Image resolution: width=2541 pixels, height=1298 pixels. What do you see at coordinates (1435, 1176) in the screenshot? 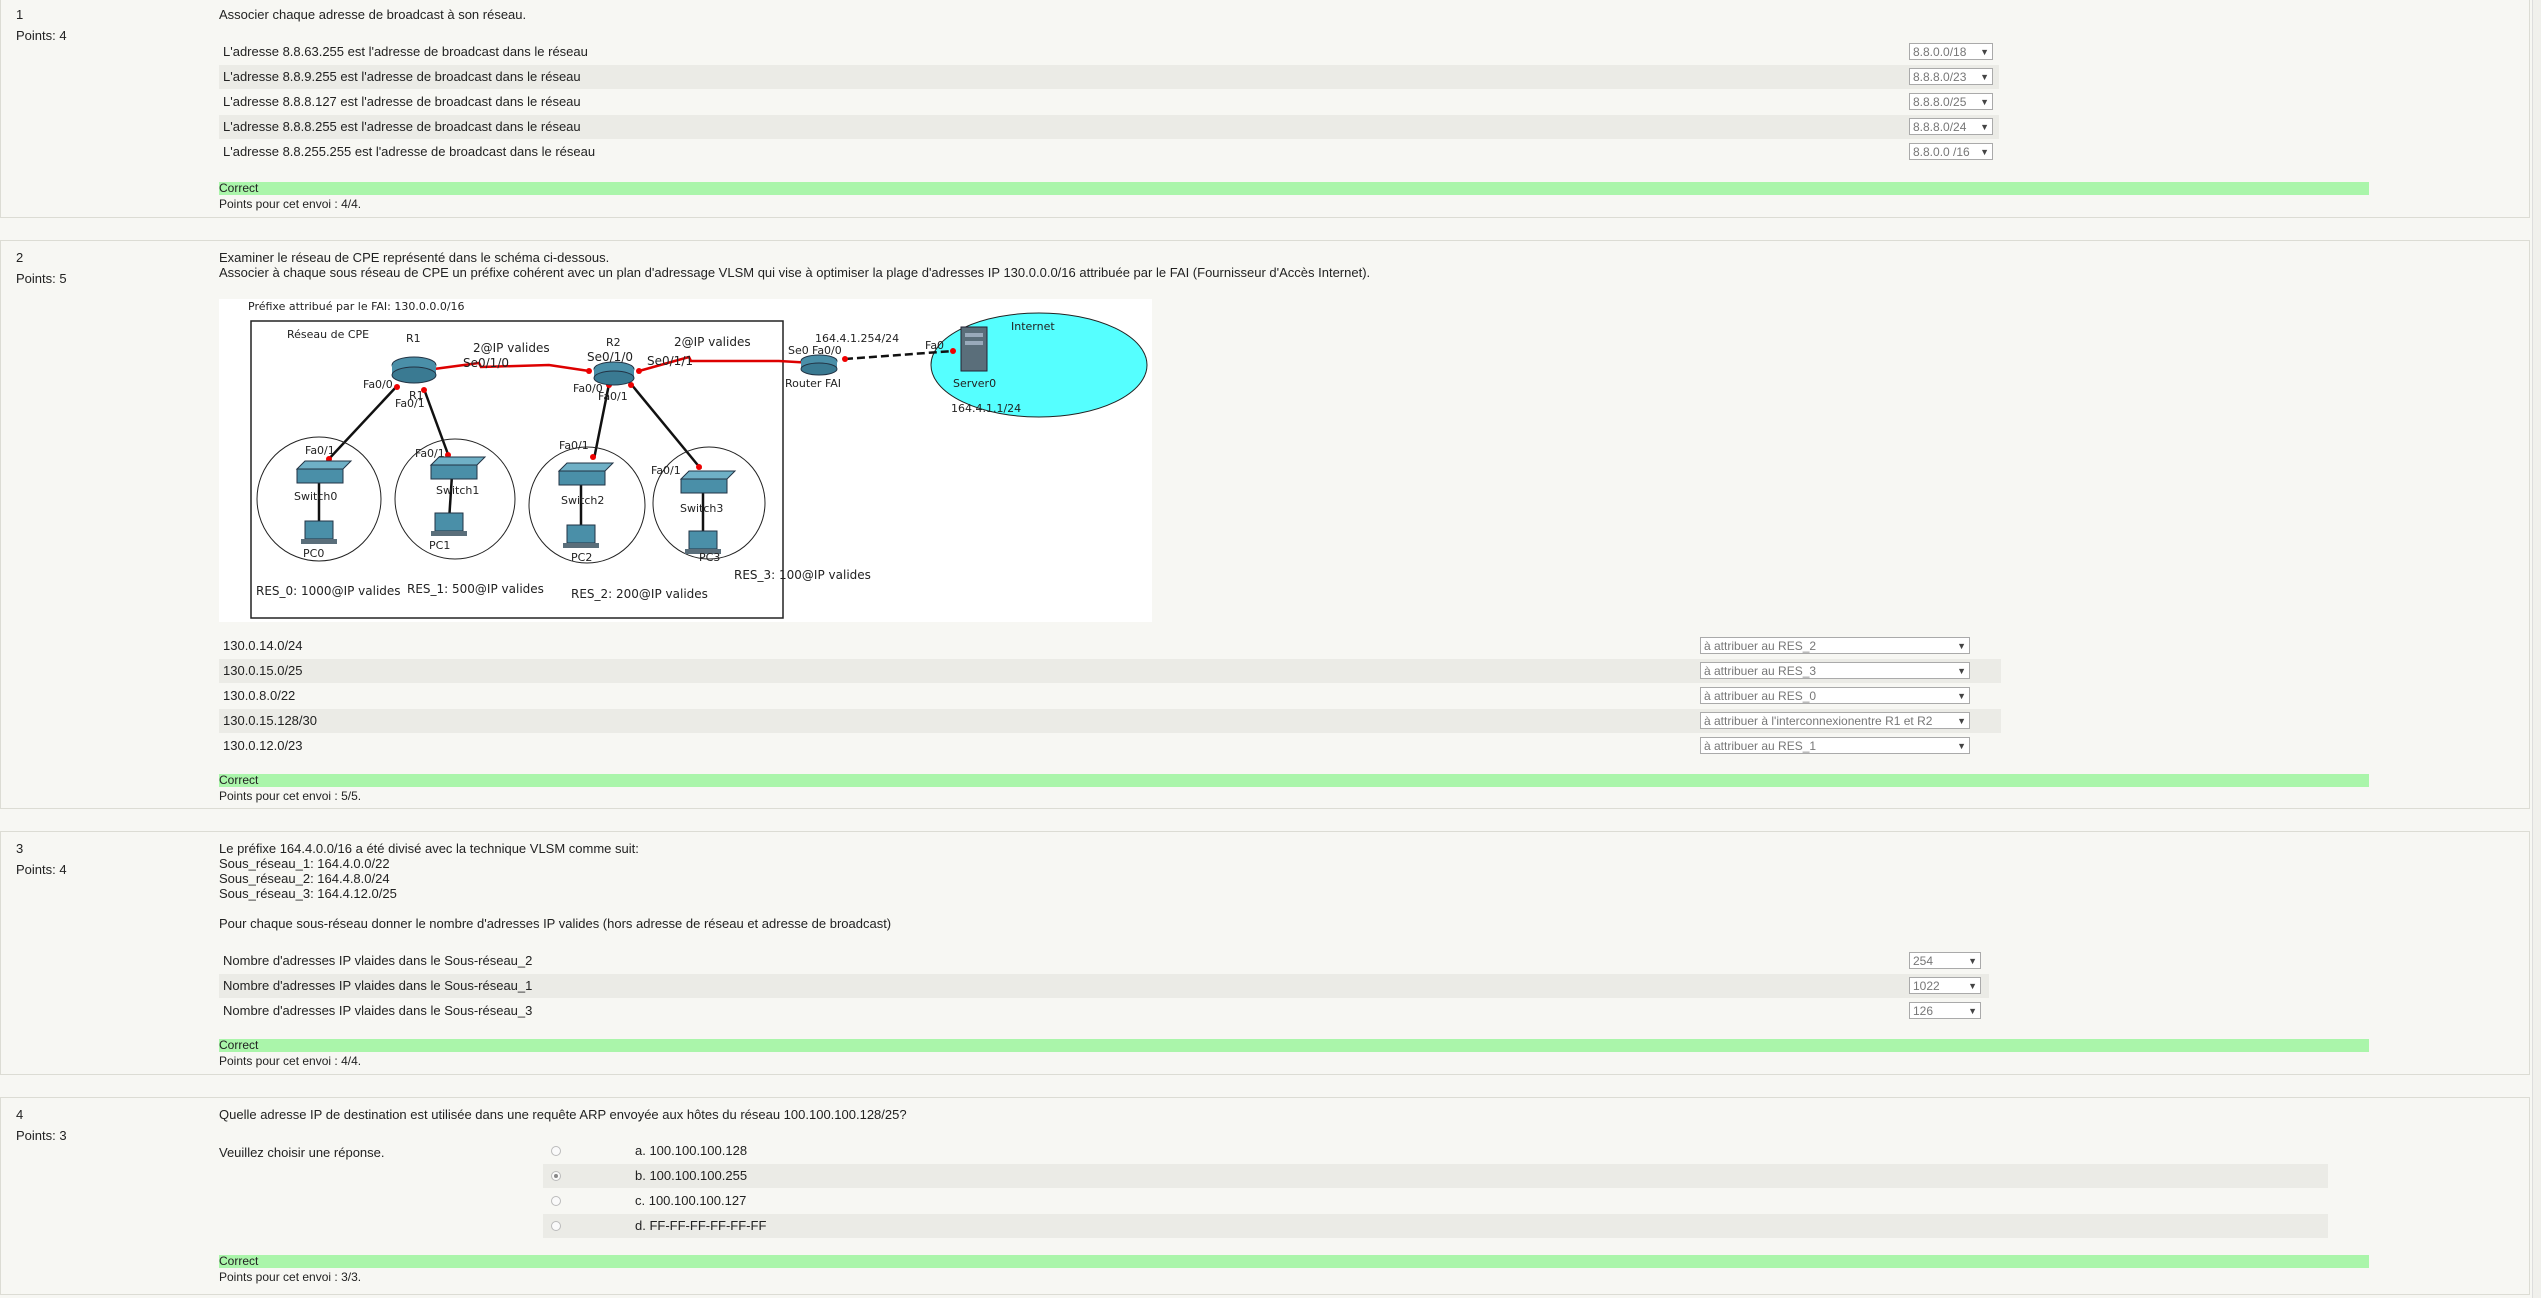
I see `option-b: b. 100.100.100.255` at bounding box center [1435, 1176].